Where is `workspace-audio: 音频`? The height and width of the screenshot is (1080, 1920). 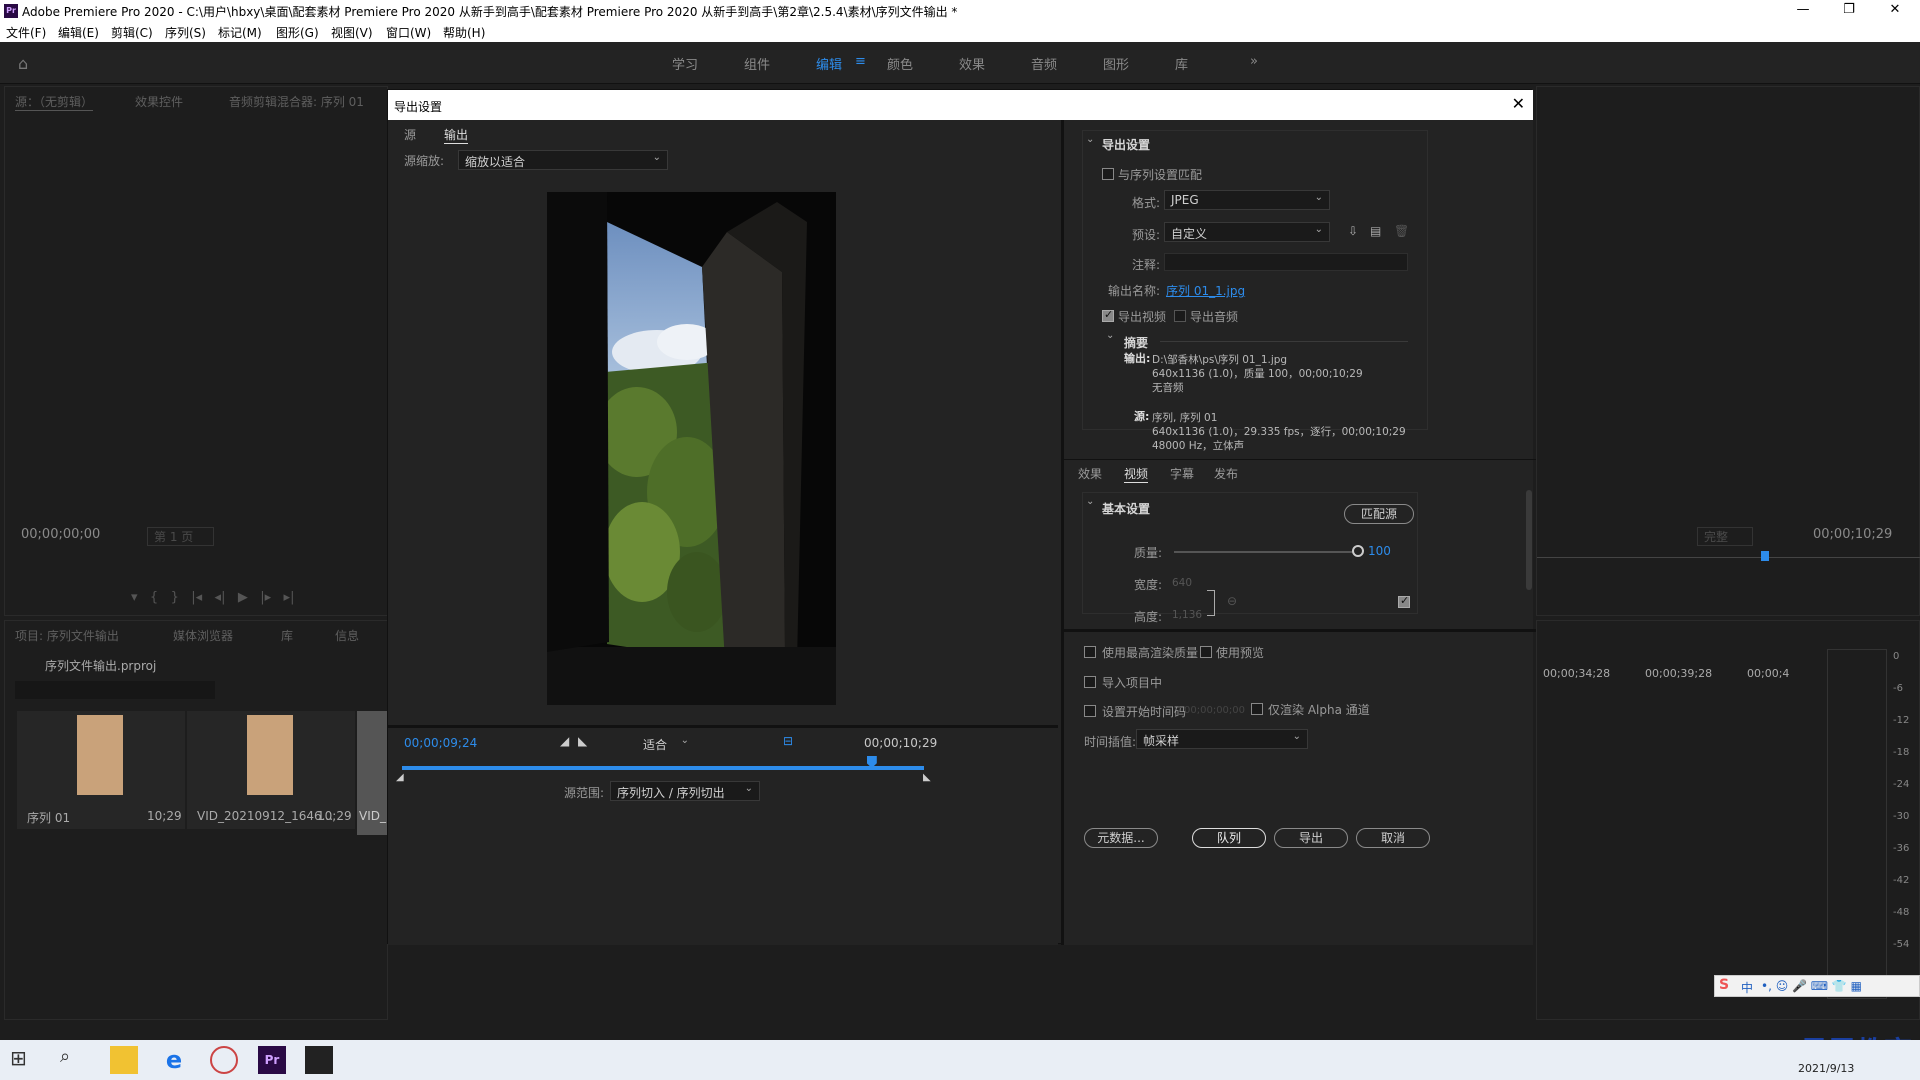
workspace-audio: 音频 is located at coordinates (1044, 63).